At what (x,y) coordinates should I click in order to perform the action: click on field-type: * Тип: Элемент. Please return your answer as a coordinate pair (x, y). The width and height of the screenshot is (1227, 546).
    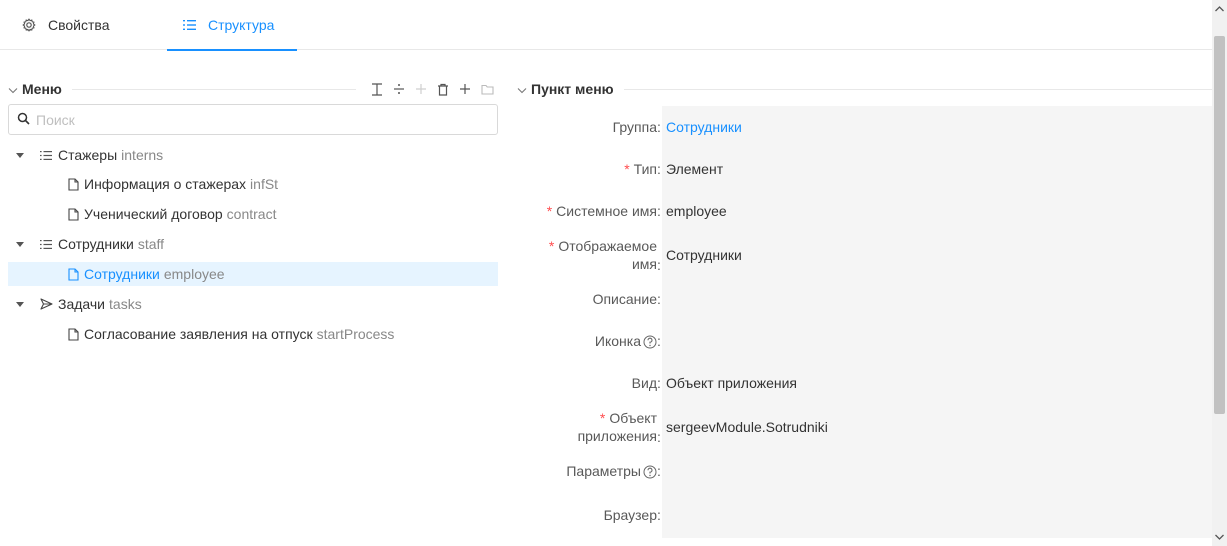
    Looking at the image, I should click on (864, 169).